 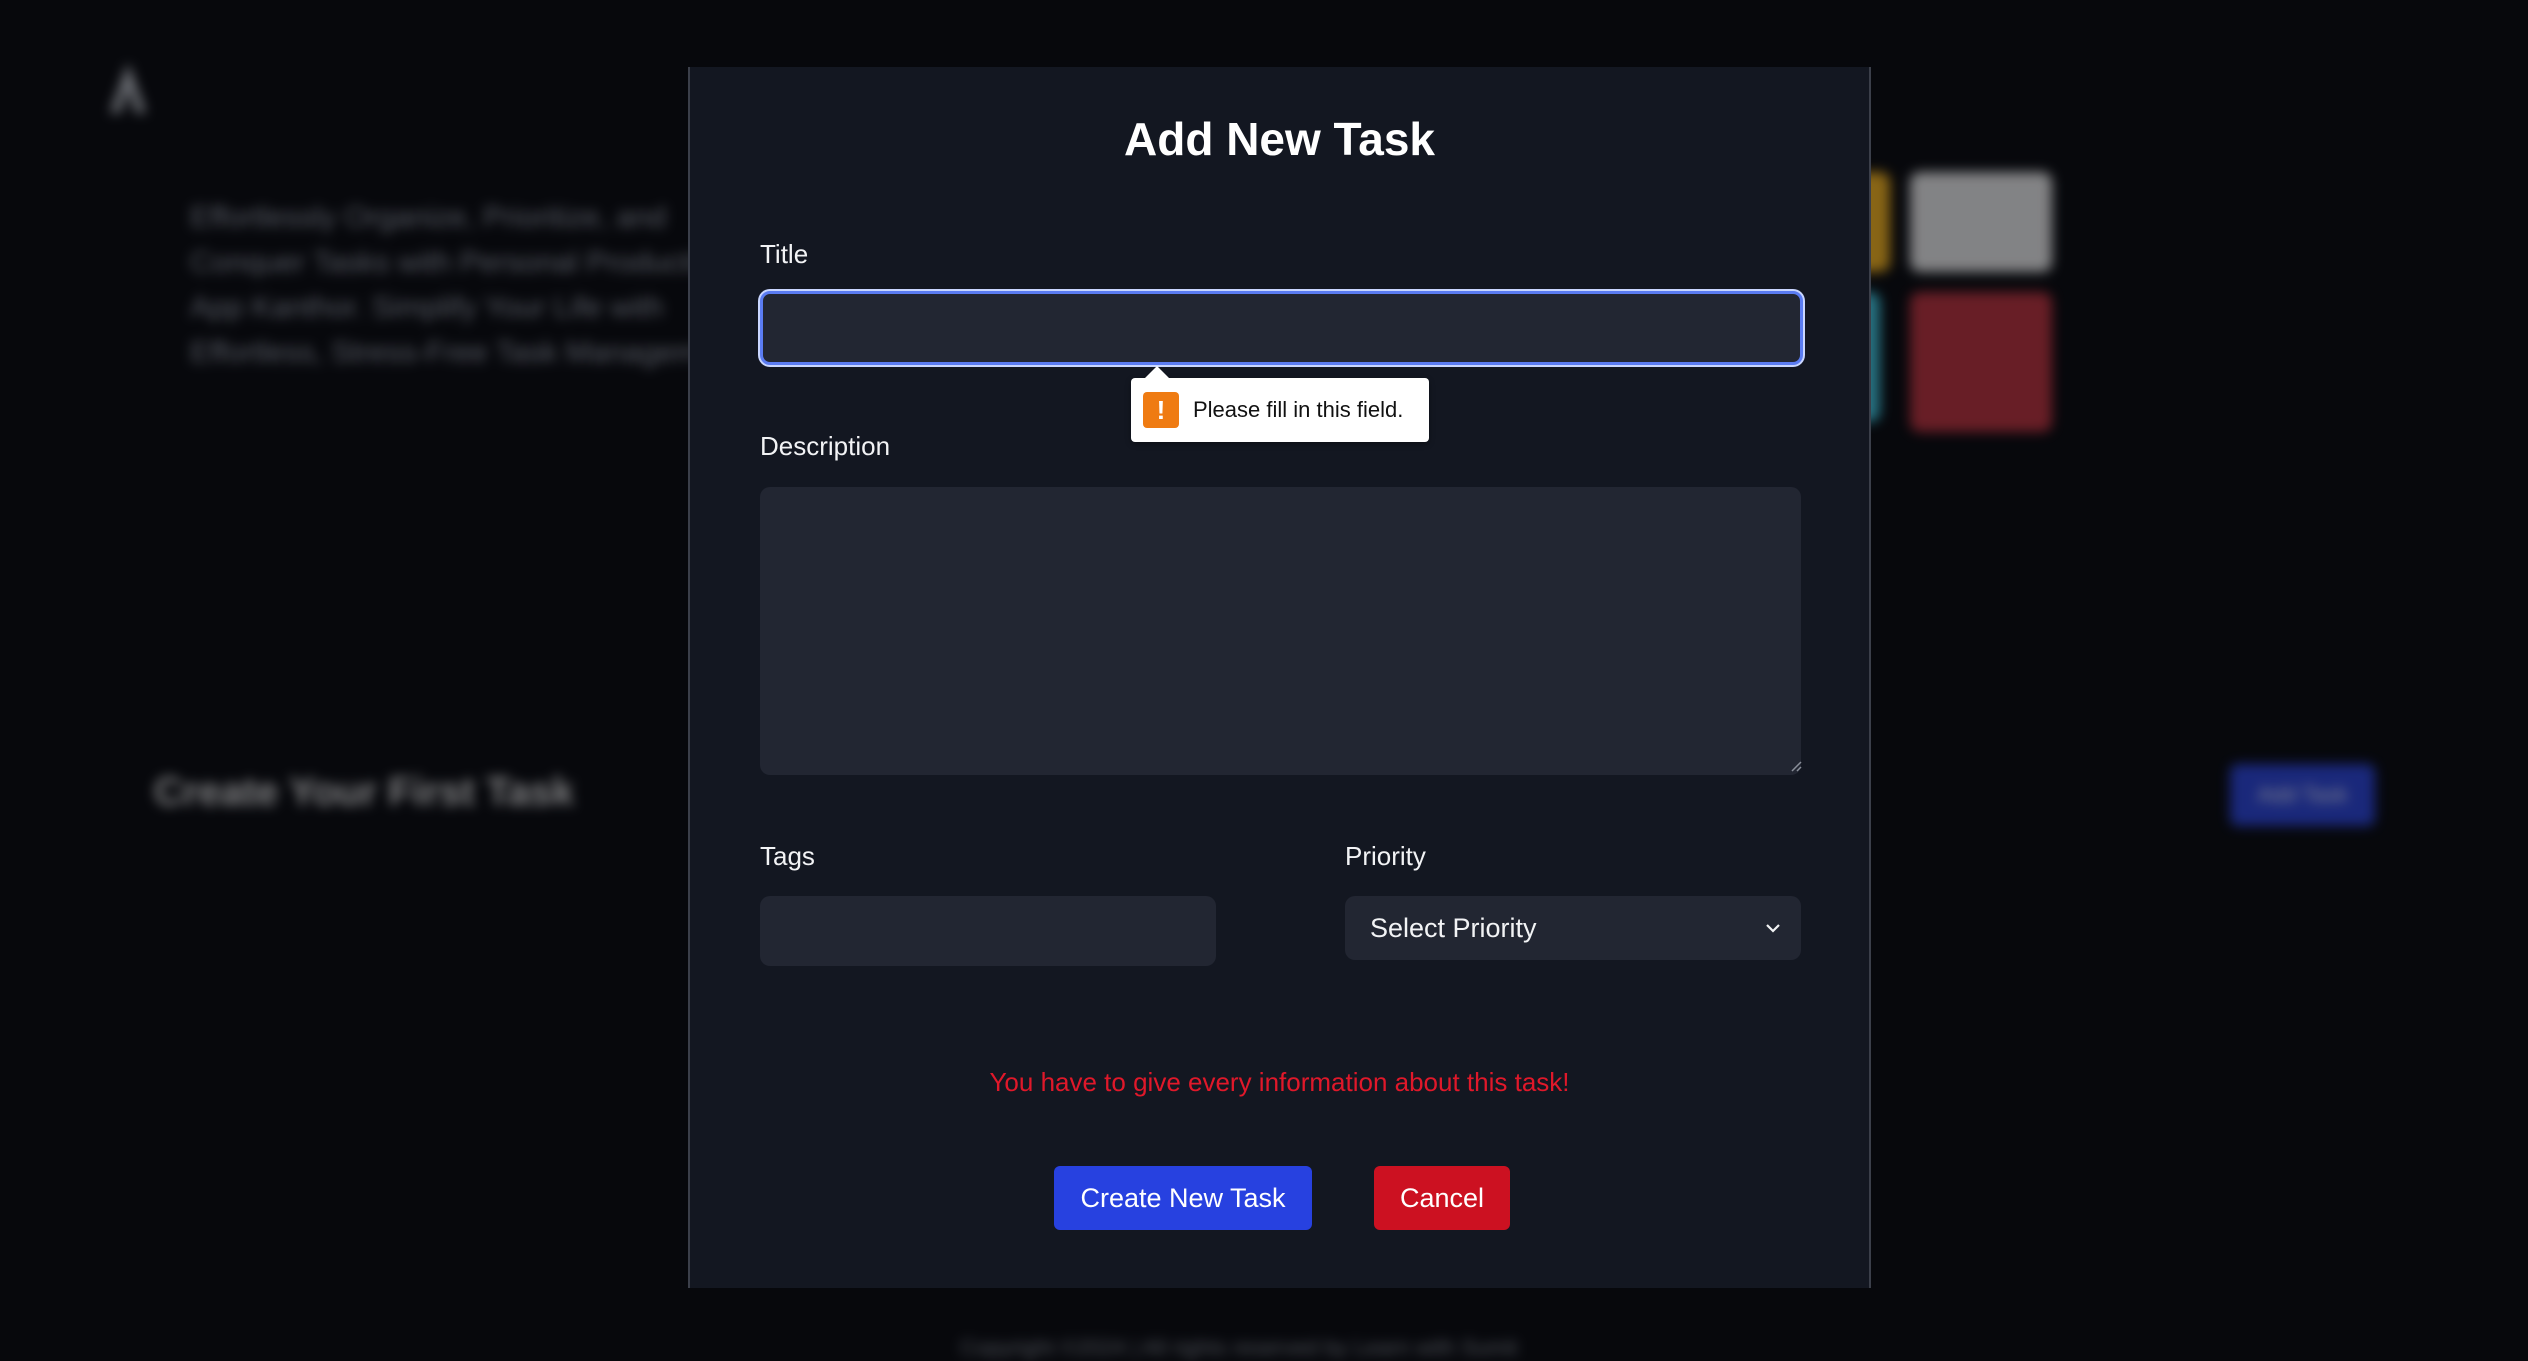 I want to click on priority-select: Select Priority, so click(x=1573, y=928).